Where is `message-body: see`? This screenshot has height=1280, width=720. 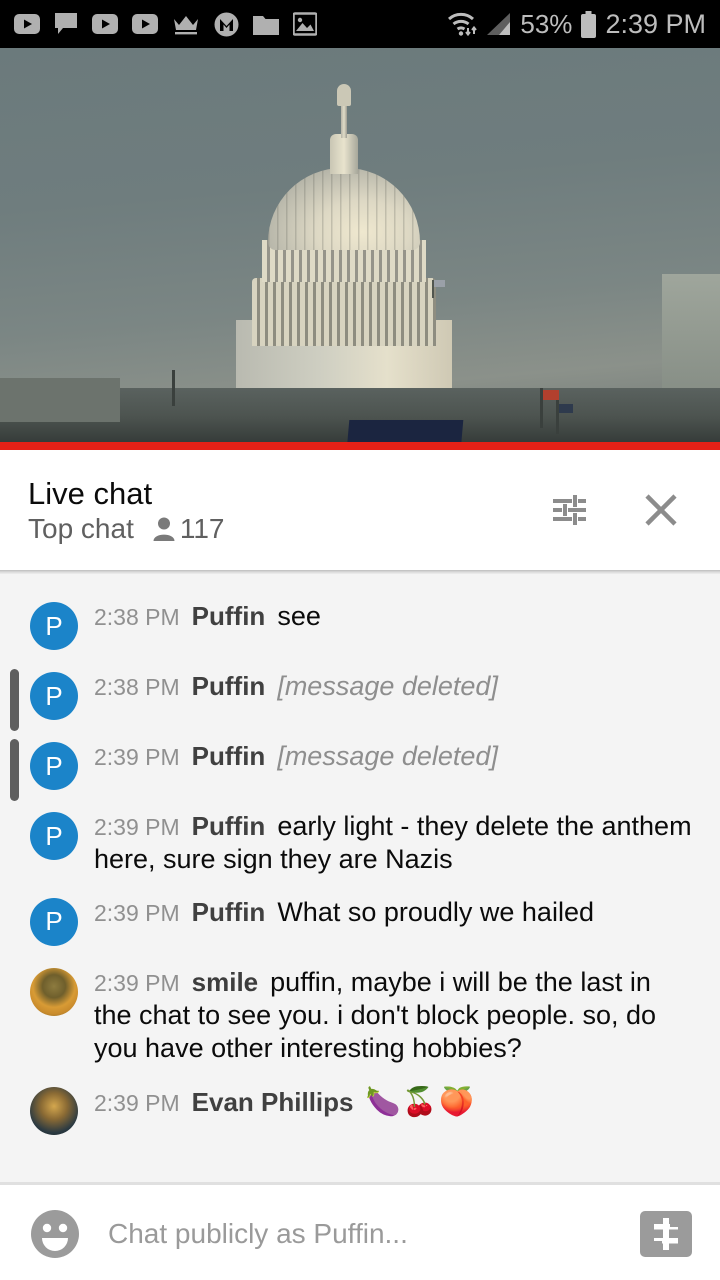 message-body: see is located at coordinates (299, 616).